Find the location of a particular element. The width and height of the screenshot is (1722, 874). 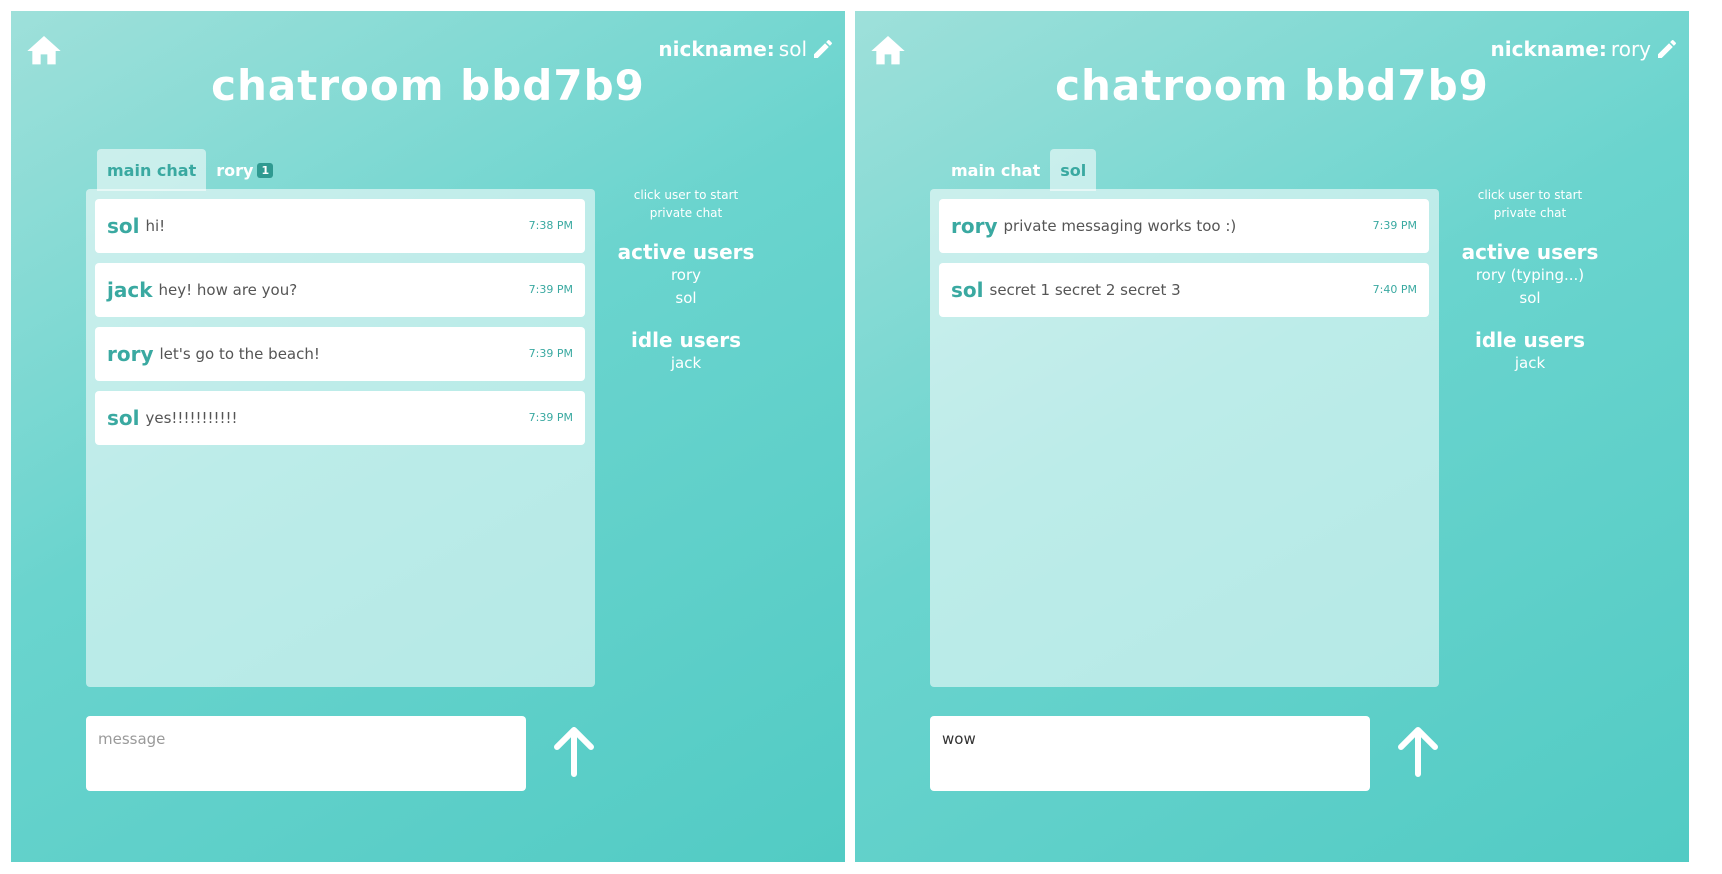

message-item: jack hey! how are you? 7:39 PM is located at coordinates (340, 290).